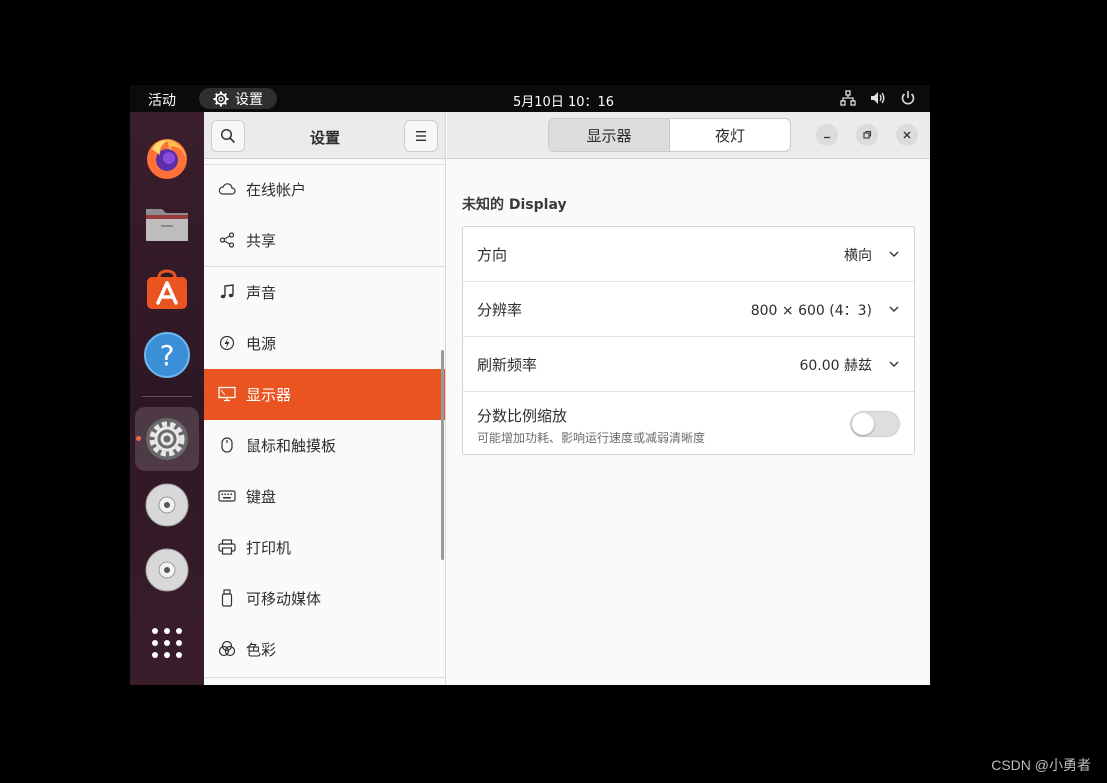  What do you see at coordinates (261, 241) in the screenshot?
I see `sidebar-item-label: 共享` at bounding box center [261, 241].